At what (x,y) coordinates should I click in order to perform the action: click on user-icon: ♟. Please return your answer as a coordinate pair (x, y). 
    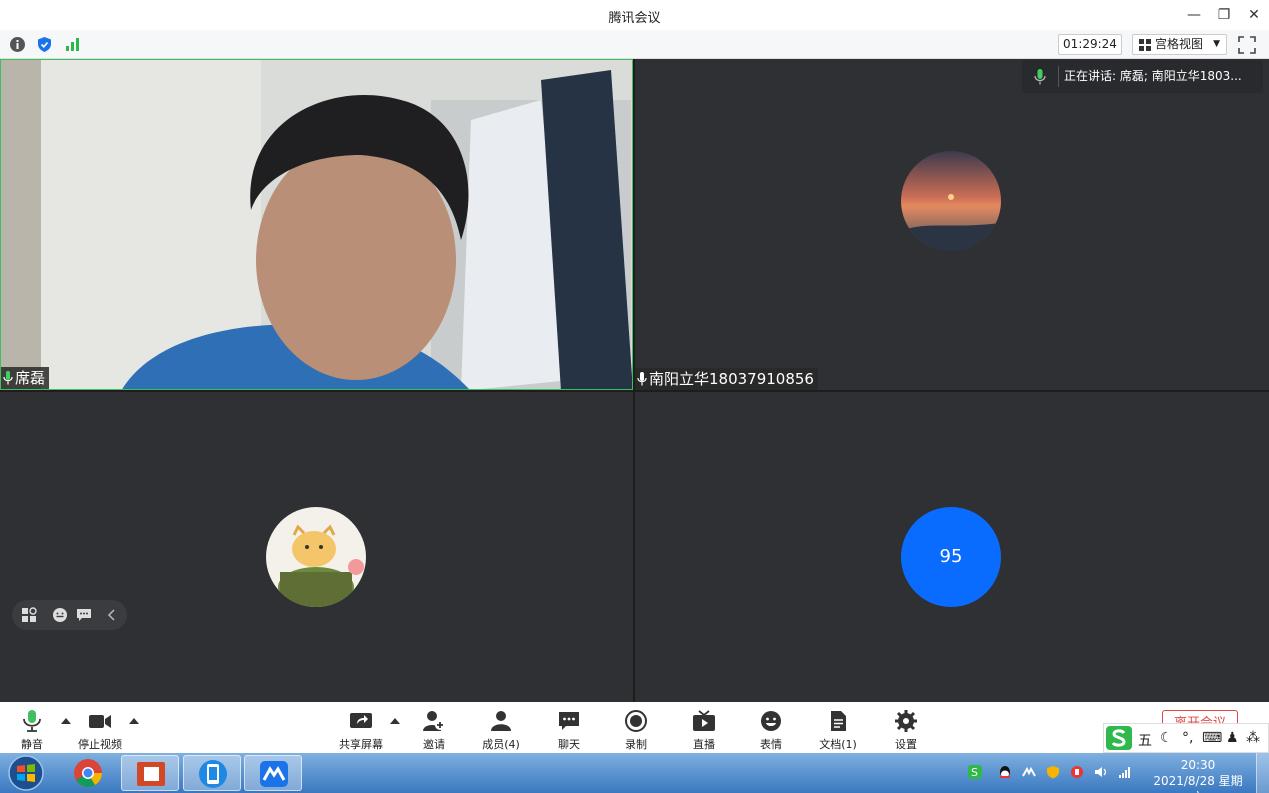
    Looking at the image, I should click on (1232, 738).